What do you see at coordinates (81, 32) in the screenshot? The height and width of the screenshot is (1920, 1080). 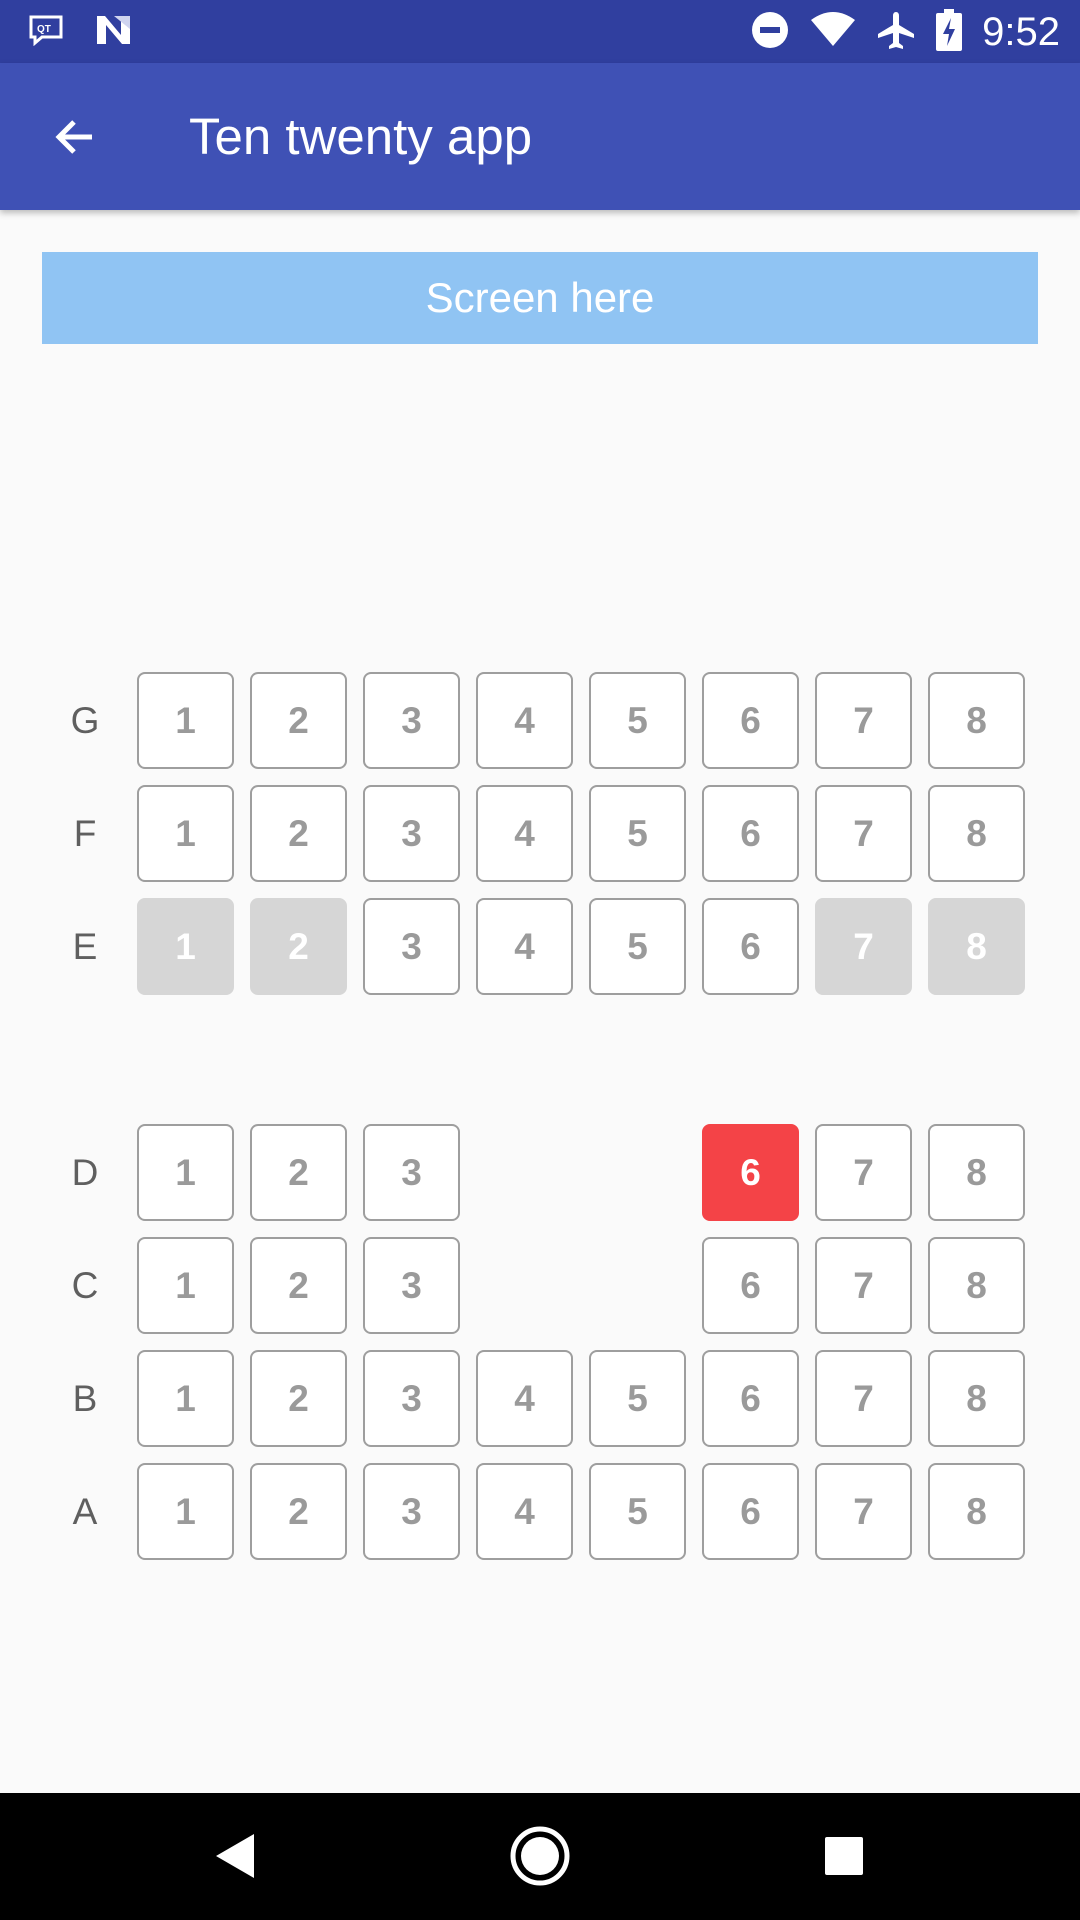 I see `status-left-icons: QT` at bounding box center [81, 32].